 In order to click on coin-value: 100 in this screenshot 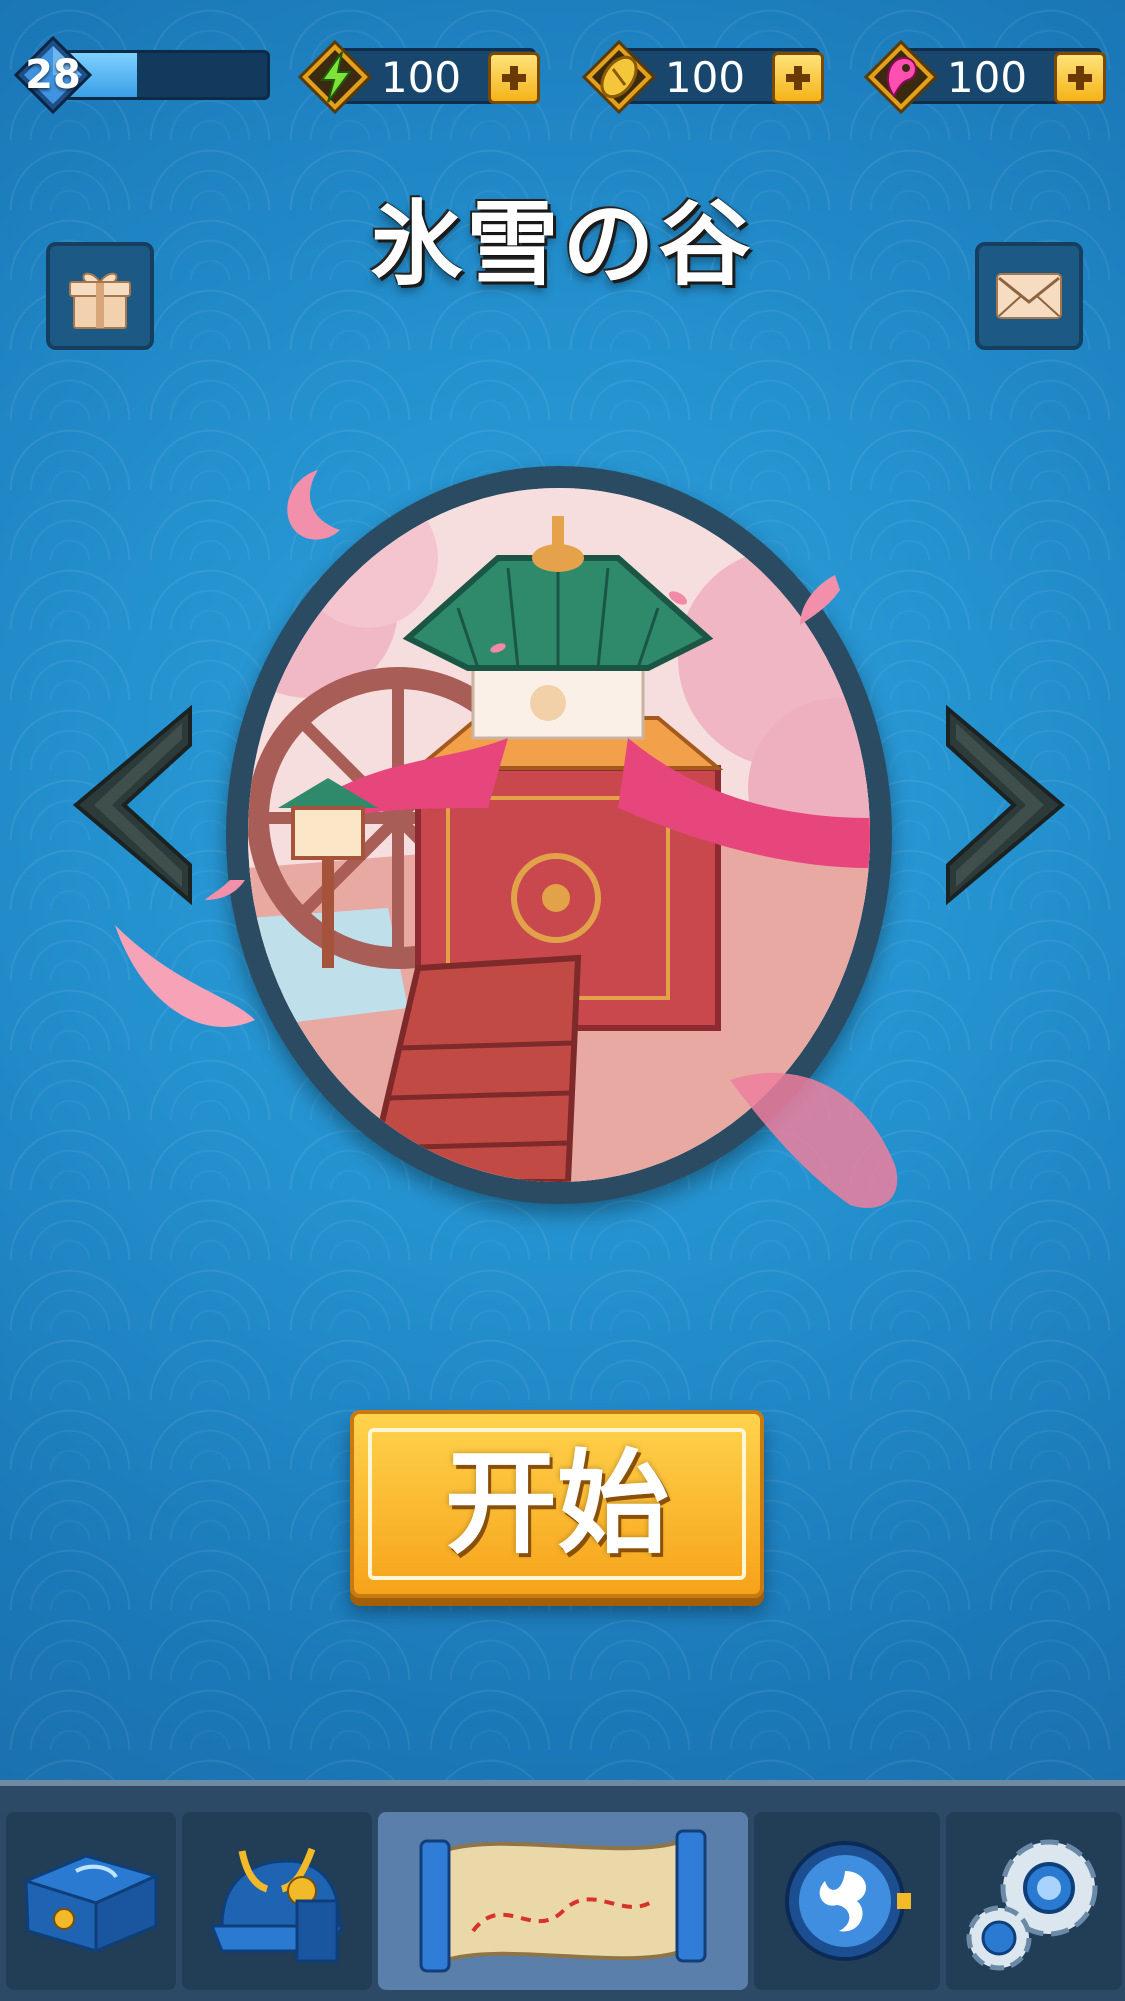, I will do `click(705, 77)`.